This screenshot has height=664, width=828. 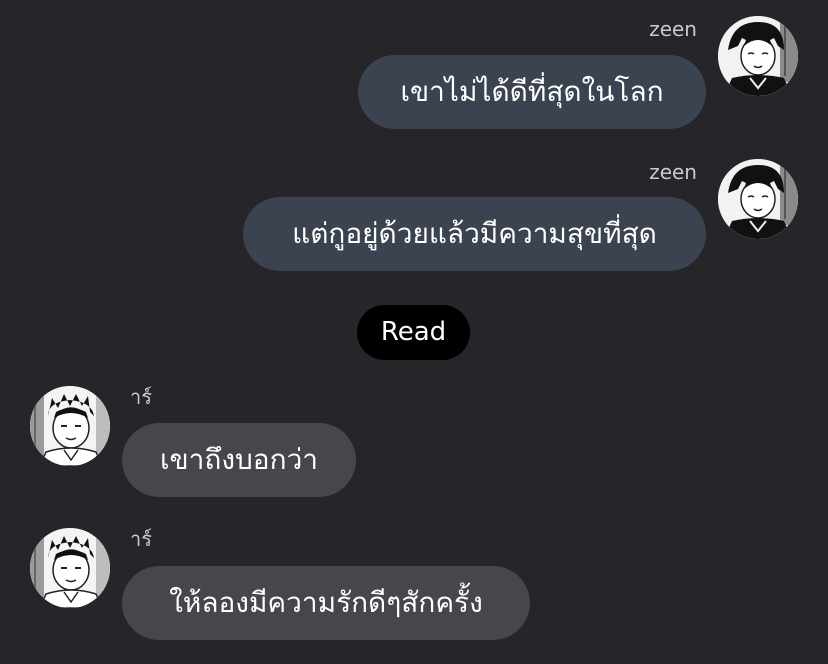 I want to click on incoming-message-bubble: ให้ลองมีความรักดีๆสักครั้ง, so click(x=326, y=603).